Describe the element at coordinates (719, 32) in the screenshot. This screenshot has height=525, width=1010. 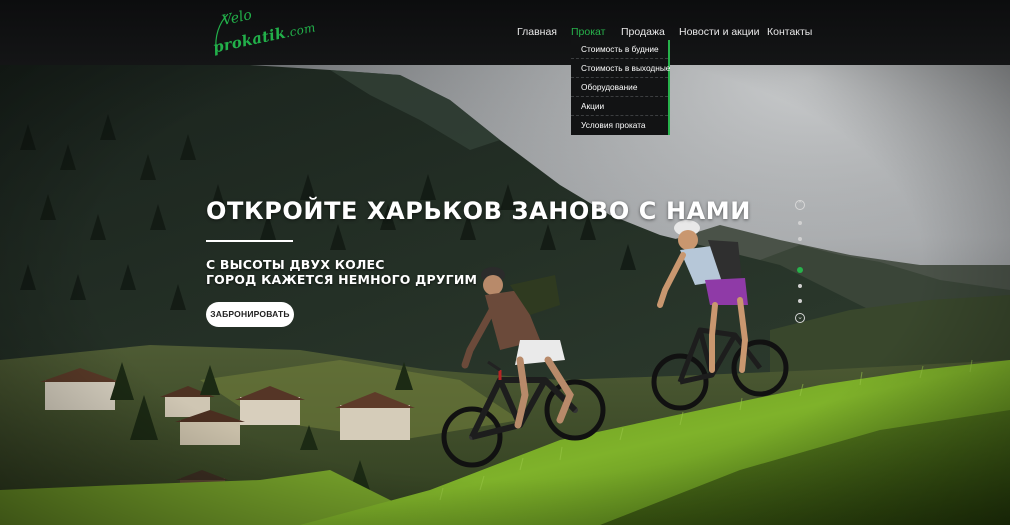
I see `nav-item-news: Новости и акции` at that location.